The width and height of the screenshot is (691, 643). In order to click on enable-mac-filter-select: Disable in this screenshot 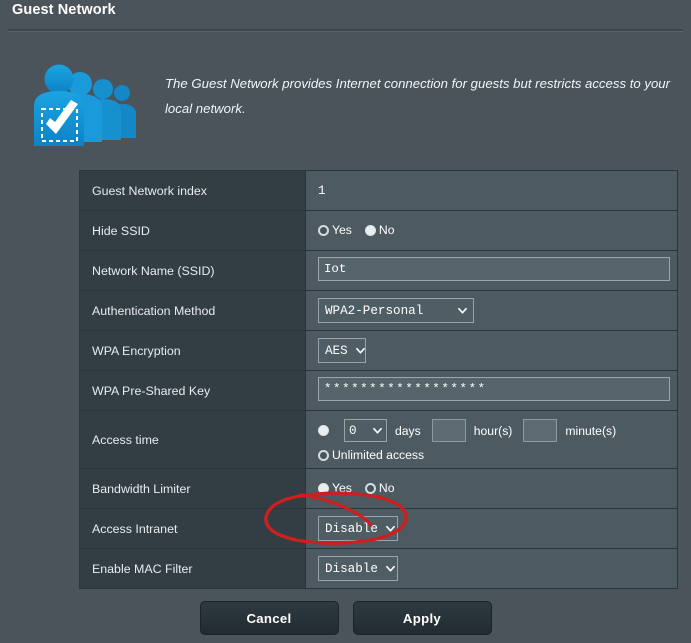, I will do `click(358, 568)`.